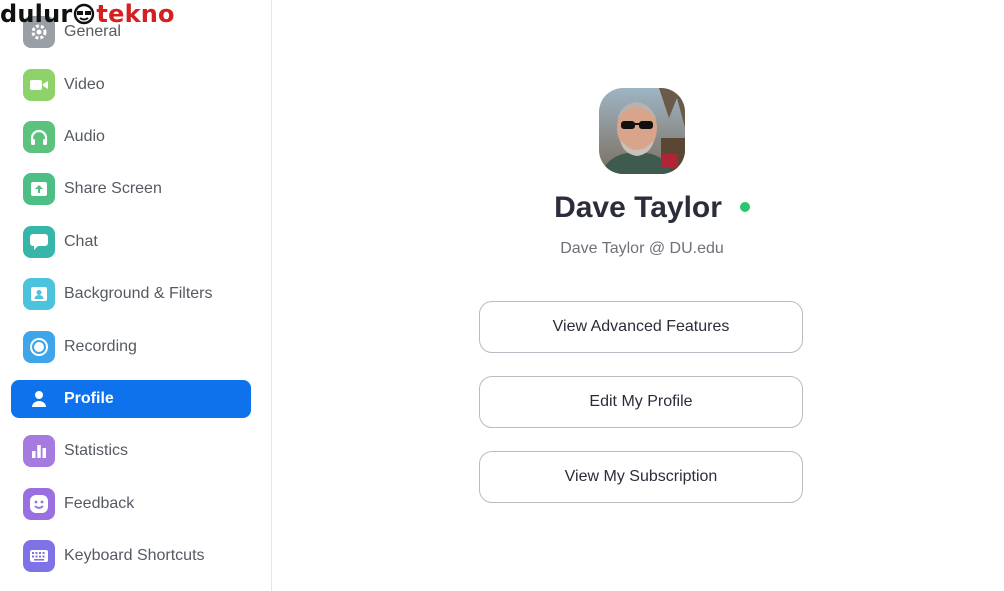 This screenshot has height=591, width=1004. What do you see at coordinates (745, 207) in the screenshot?
I see `online-status-dot` at bounding box center [745, 207].